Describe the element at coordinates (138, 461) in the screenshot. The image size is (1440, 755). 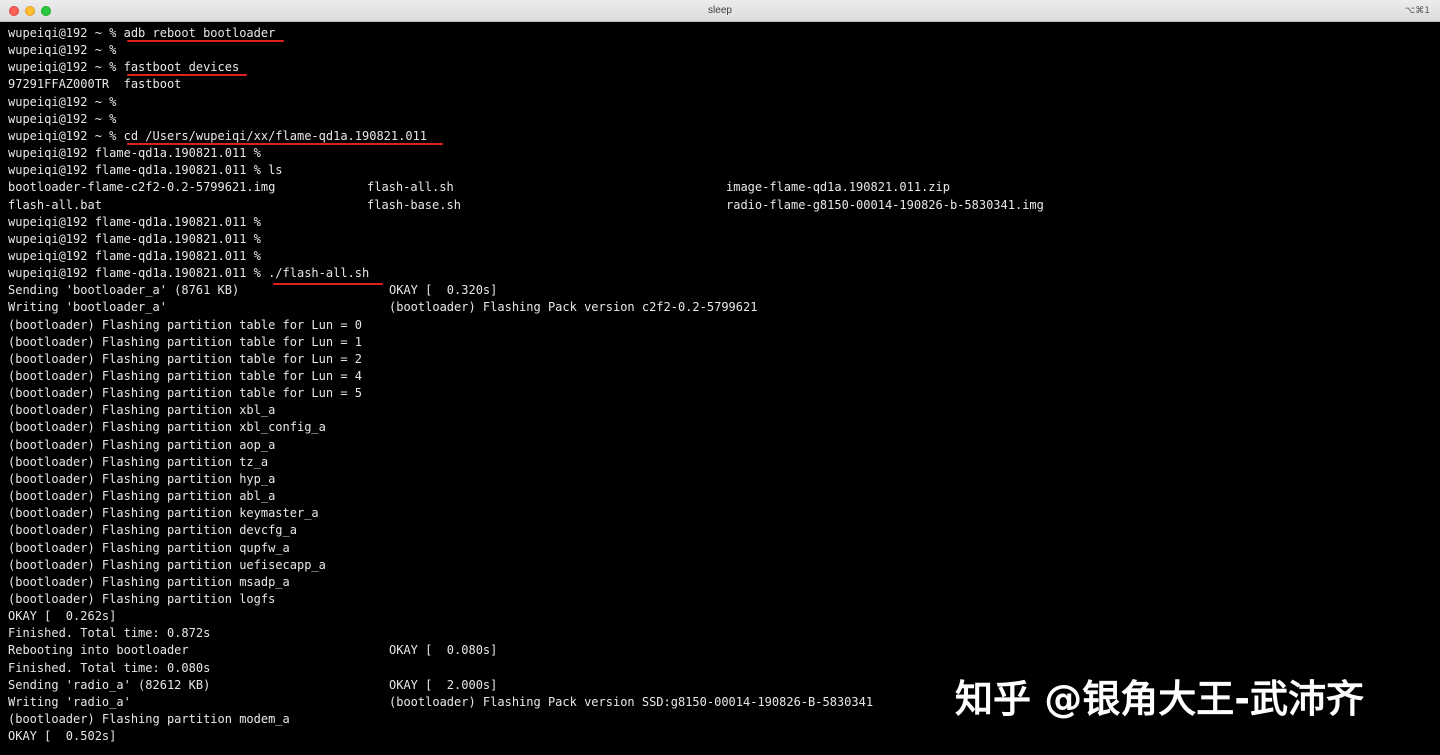
I see `terminal-text: (bootloader) Flashing partition tz_a` at that location.